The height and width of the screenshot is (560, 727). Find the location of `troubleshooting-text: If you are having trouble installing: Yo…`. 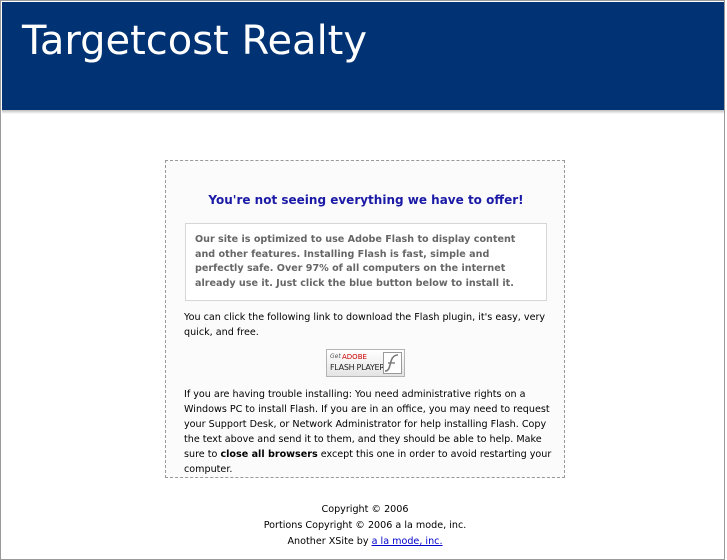

troubleshooting-text: If you are having trouble installing: Yo… is located at coordinates (370, 432).